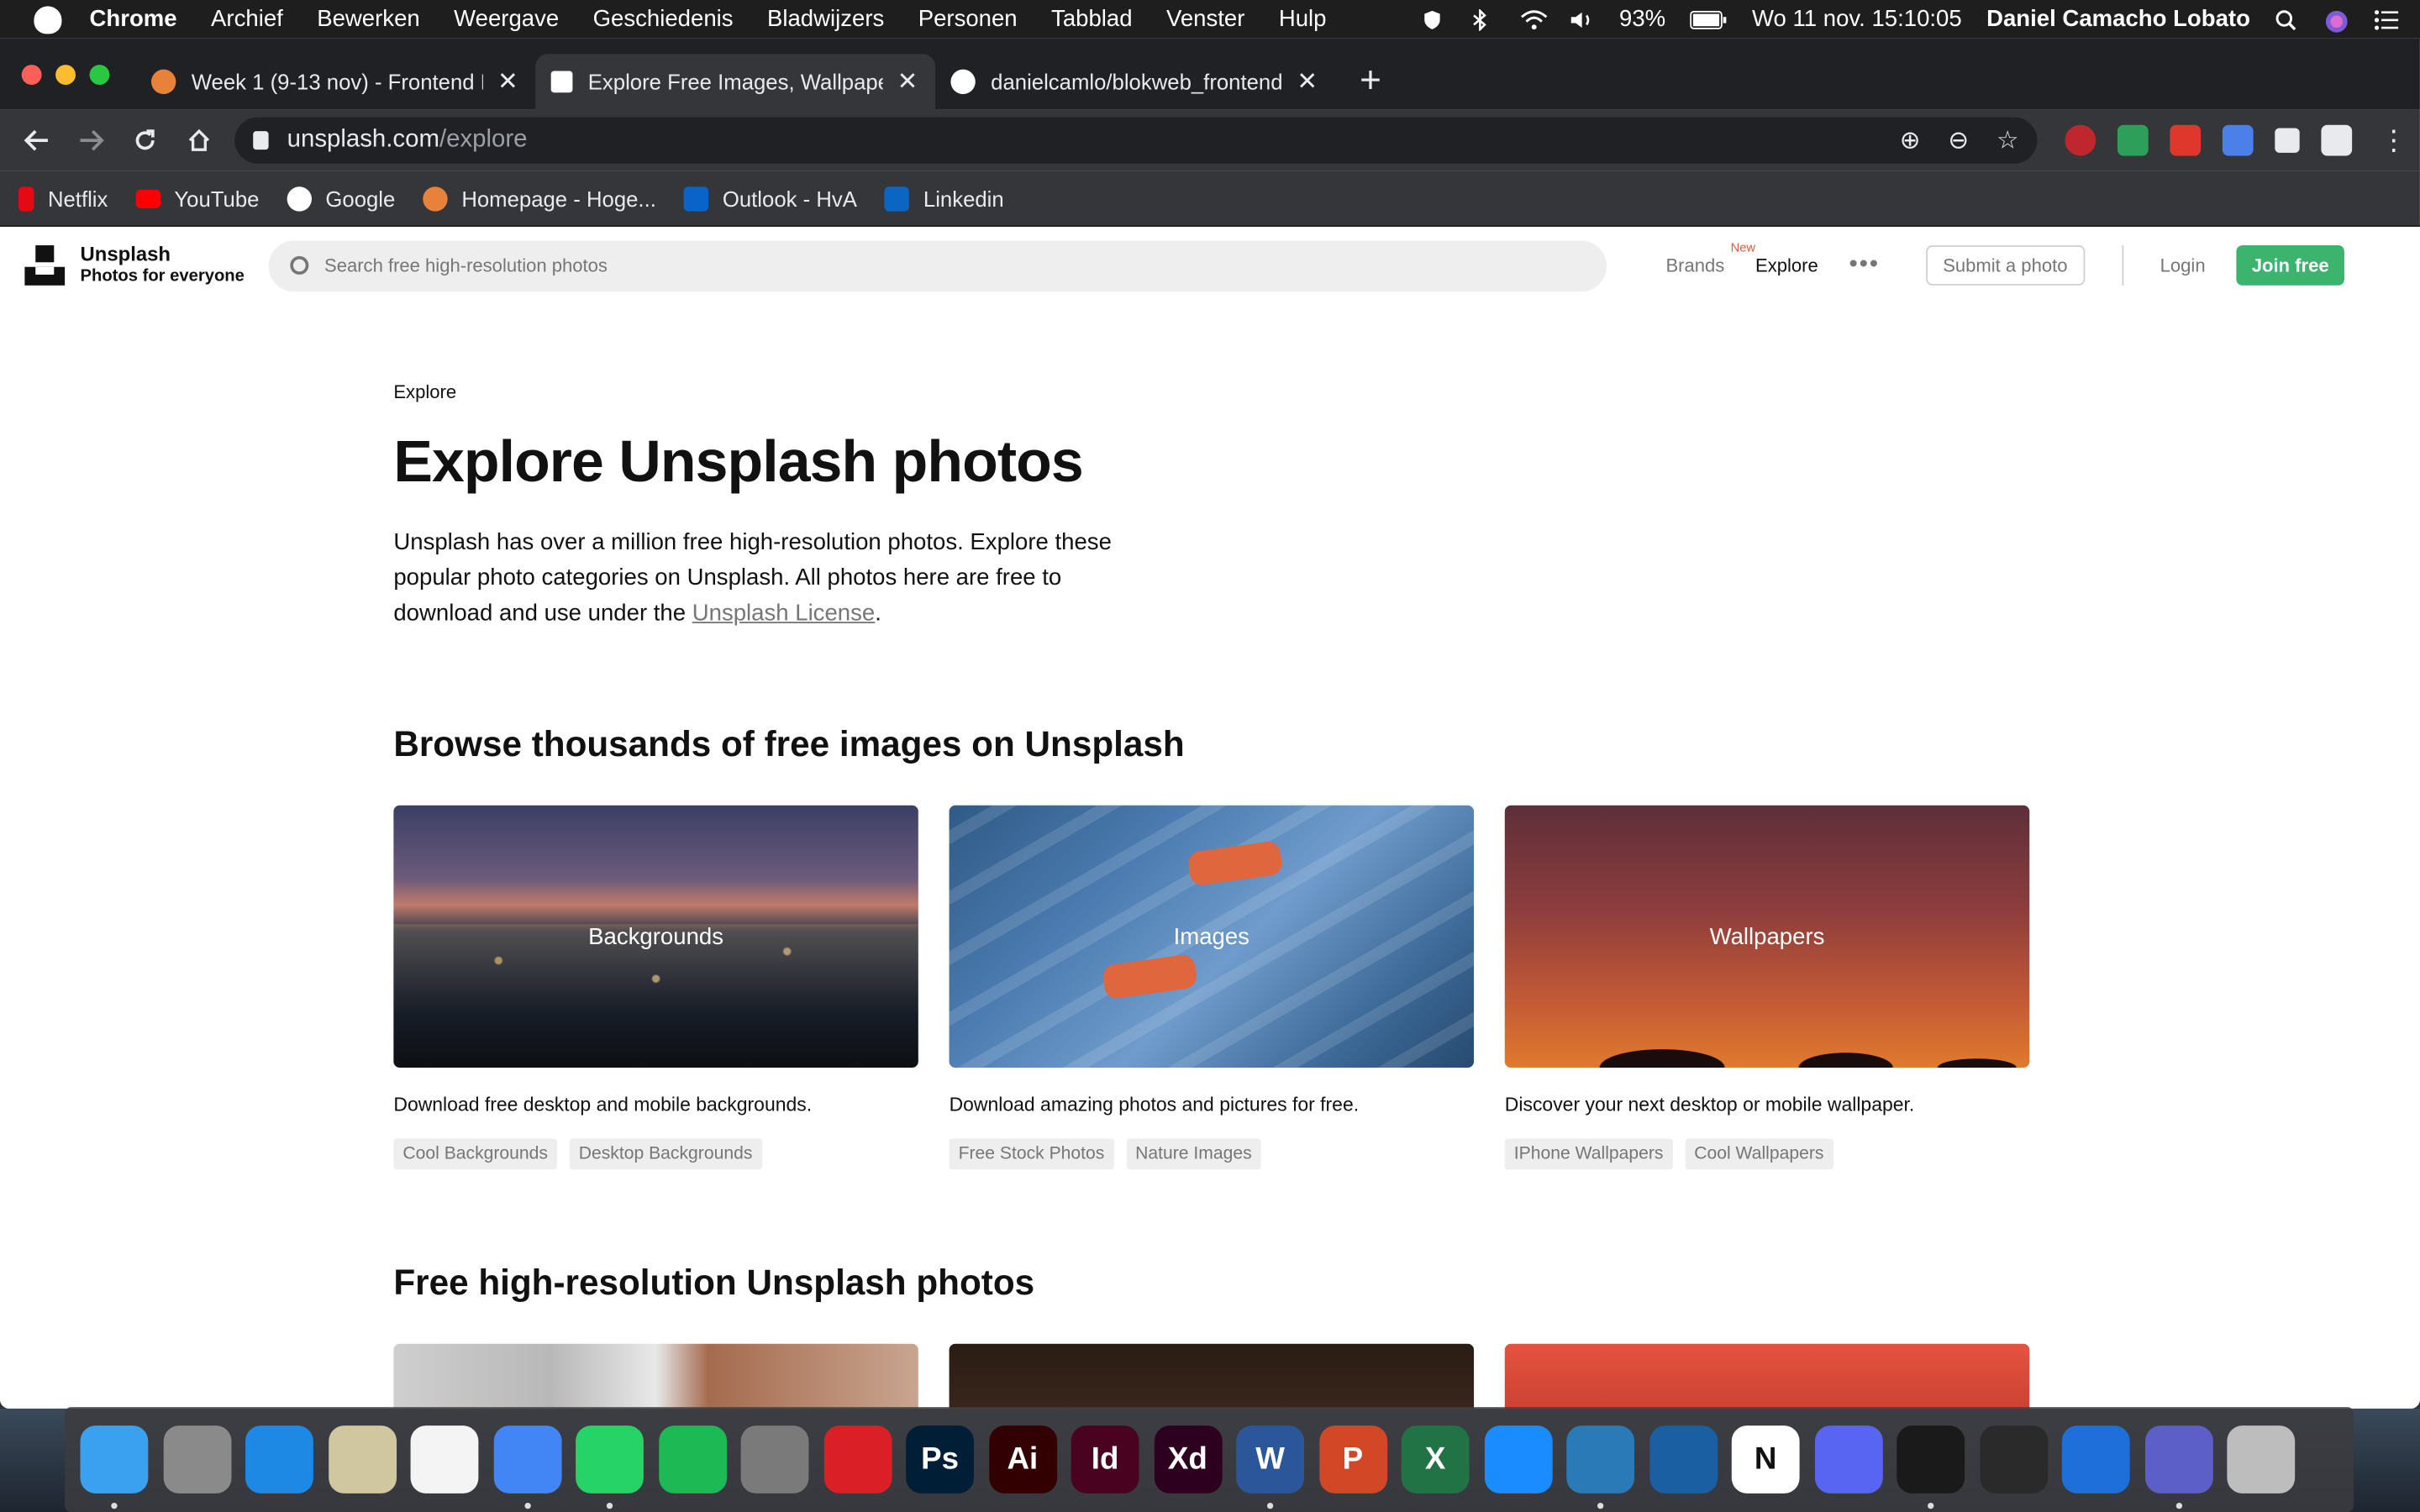  Describe the element at coordinates (1205, 19) in the screenshot. I see `menu-item-venster: Venster` at that location.